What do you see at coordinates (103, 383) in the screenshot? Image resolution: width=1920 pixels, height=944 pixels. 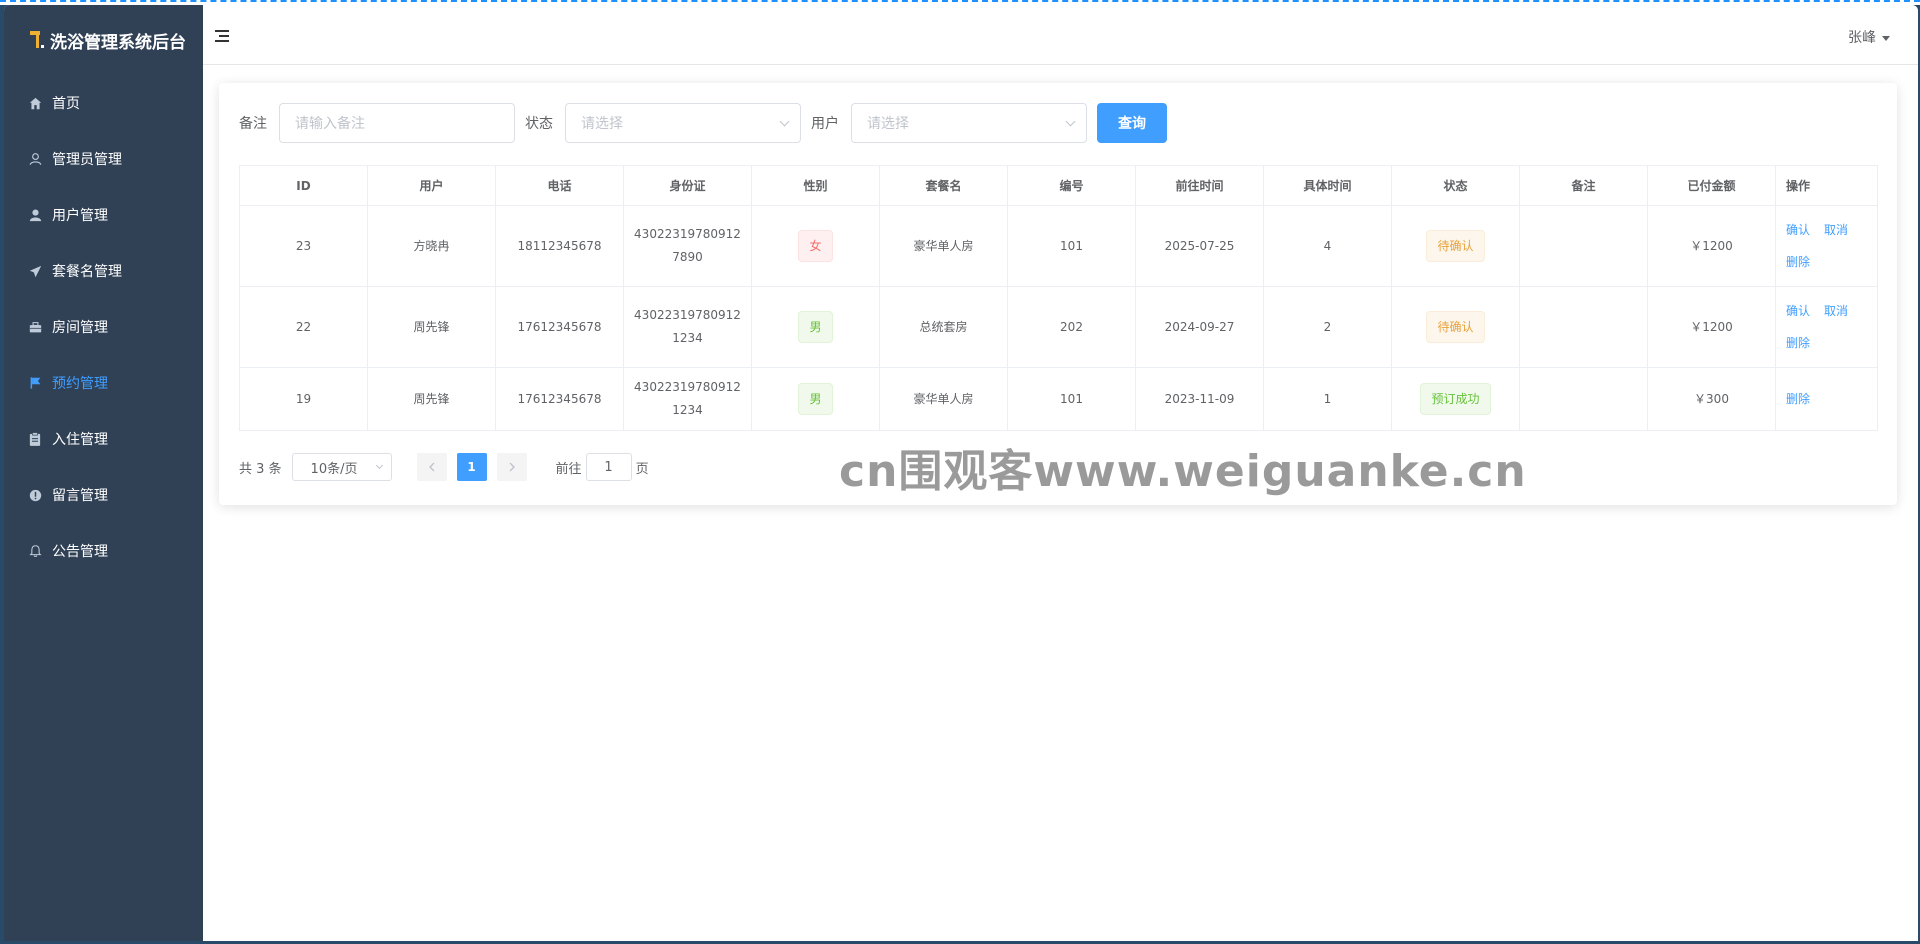 I see `sidebar-item-reservations: 预约管理` at bounding box center [103, 383].